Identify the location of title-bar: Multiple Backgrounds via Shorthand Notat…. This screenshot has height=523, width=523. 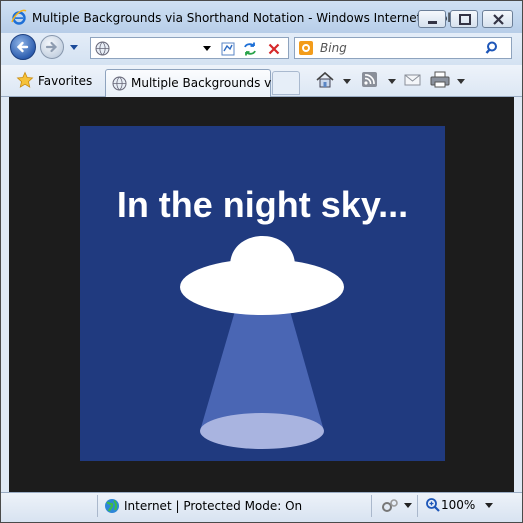
(261, 17).